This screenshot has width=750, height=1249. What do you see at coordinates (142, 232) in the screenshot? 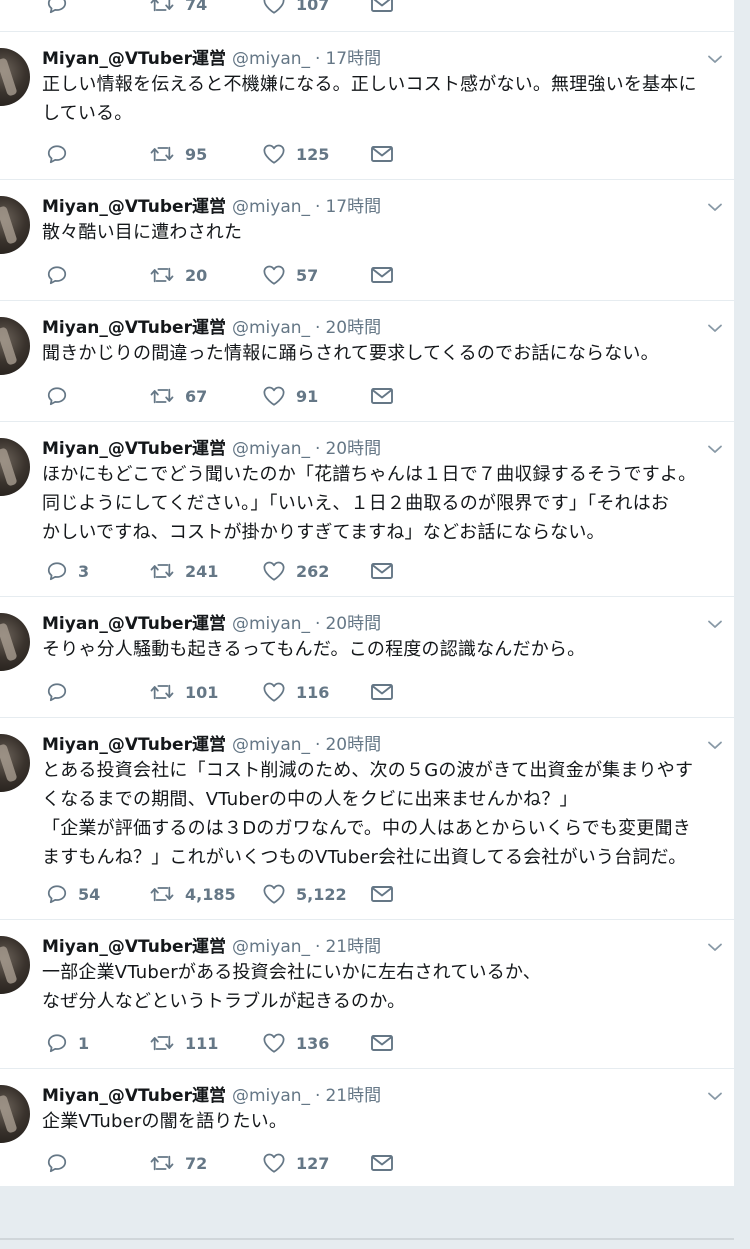
I see `tweet-text: 散々酷い目に遭わされた` at bounding box center [142, 232].